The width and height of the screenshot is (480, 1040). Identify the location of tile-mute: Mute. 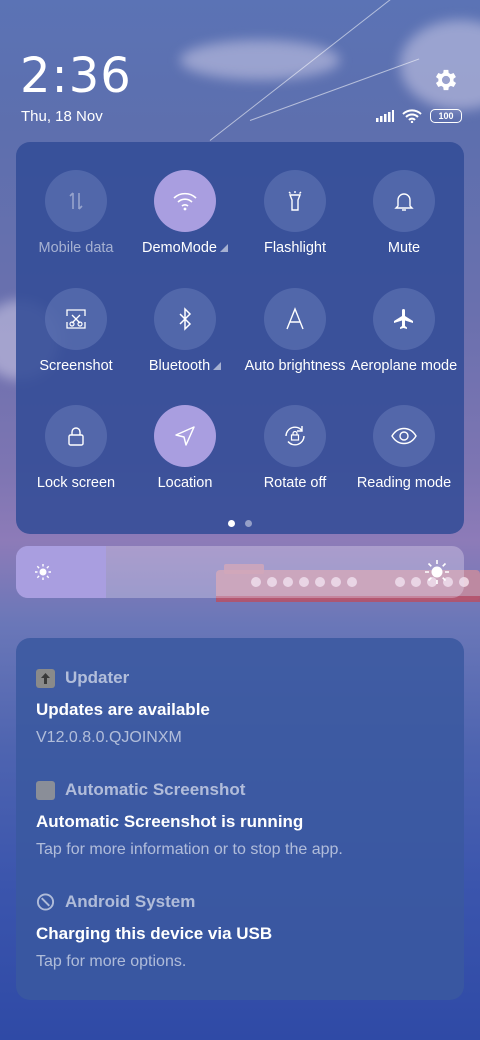
(404, 213).